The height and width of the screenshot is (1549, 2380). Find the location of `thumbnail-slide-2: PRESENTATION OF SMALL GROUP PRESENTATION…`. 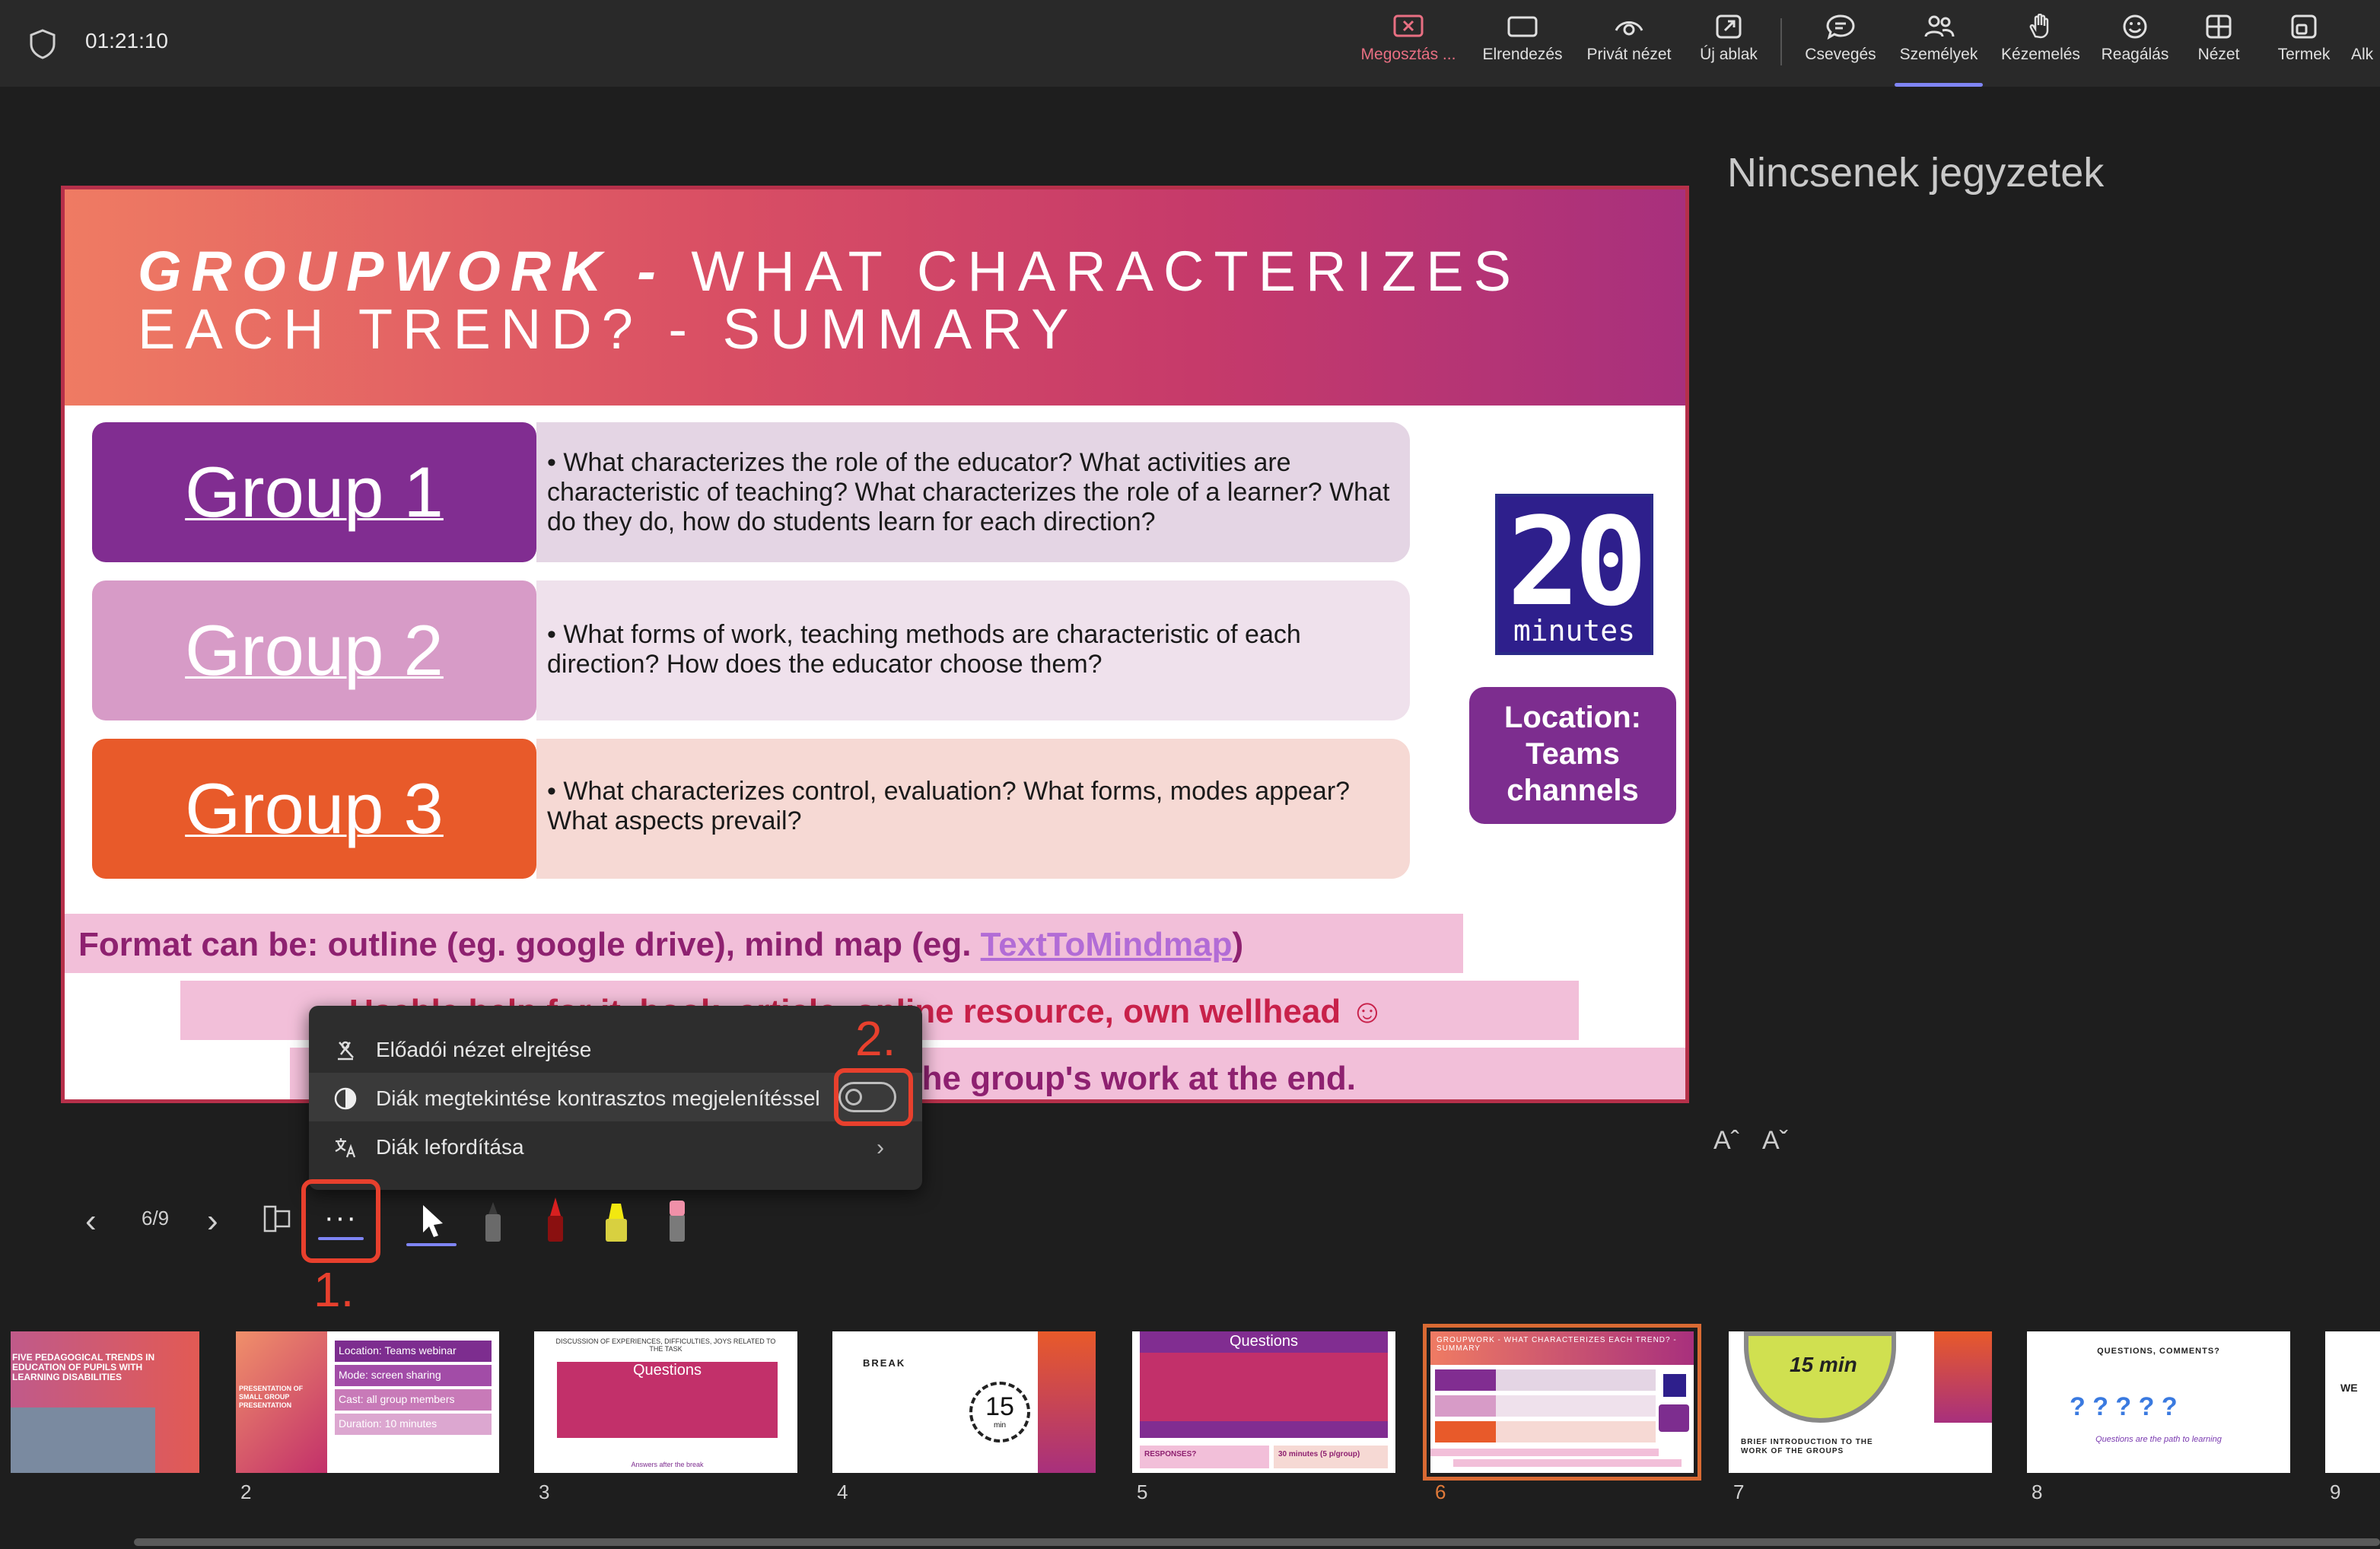

thumbnail-slide-2: PRESENTATION OF SMALL GROUP PRESENTATION… is located at coordinates (367, 1402).